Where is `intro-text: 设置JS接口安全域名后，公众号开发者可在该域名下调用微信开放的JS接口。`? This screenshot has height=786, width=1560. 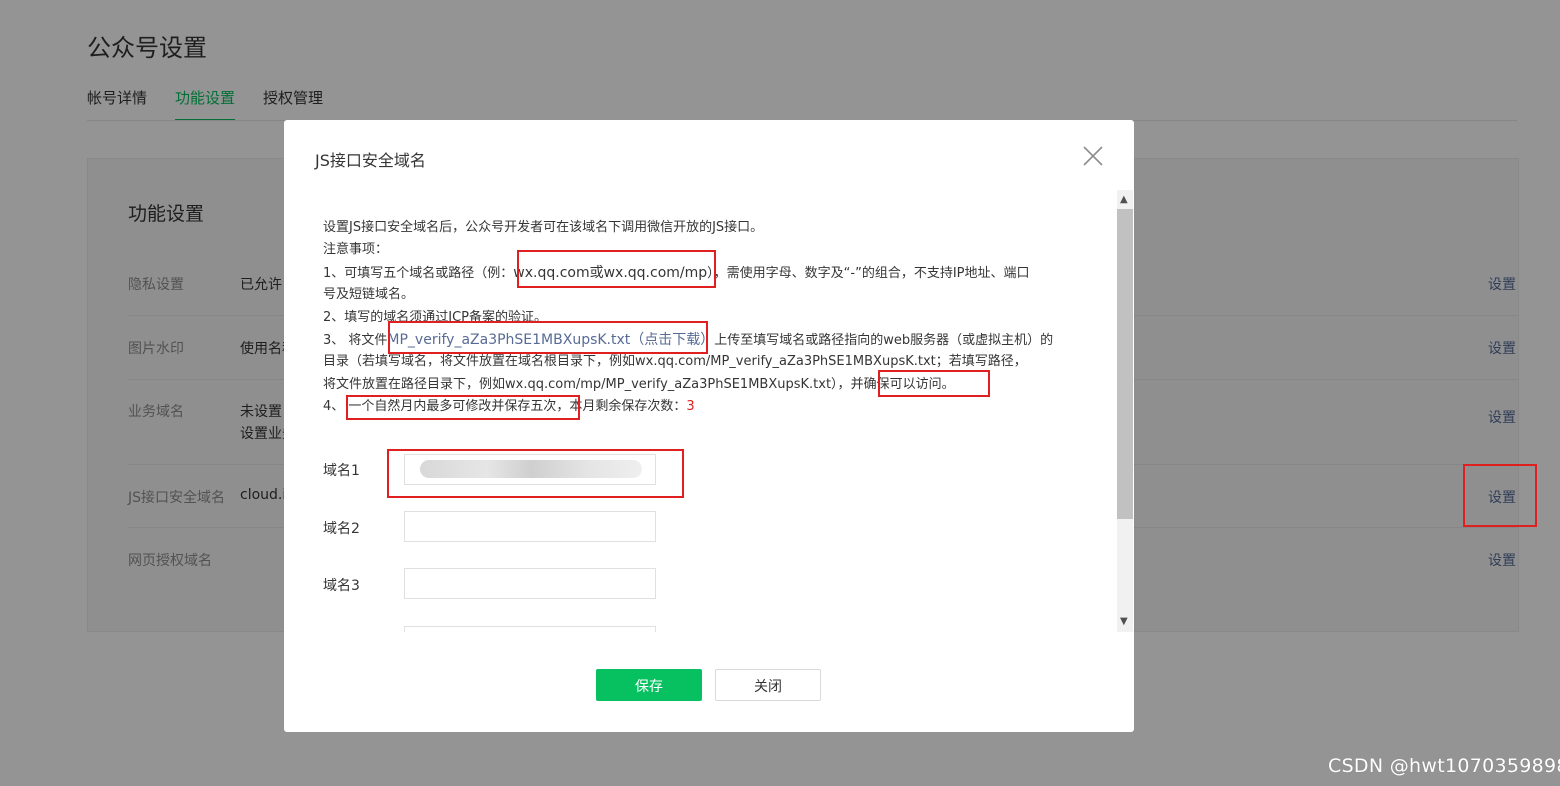
intro-text: 设置JS接口安全域名后，公众号开发者可在该域名下调用微信开放的JS接口。 is located at coordinates (543, 227).